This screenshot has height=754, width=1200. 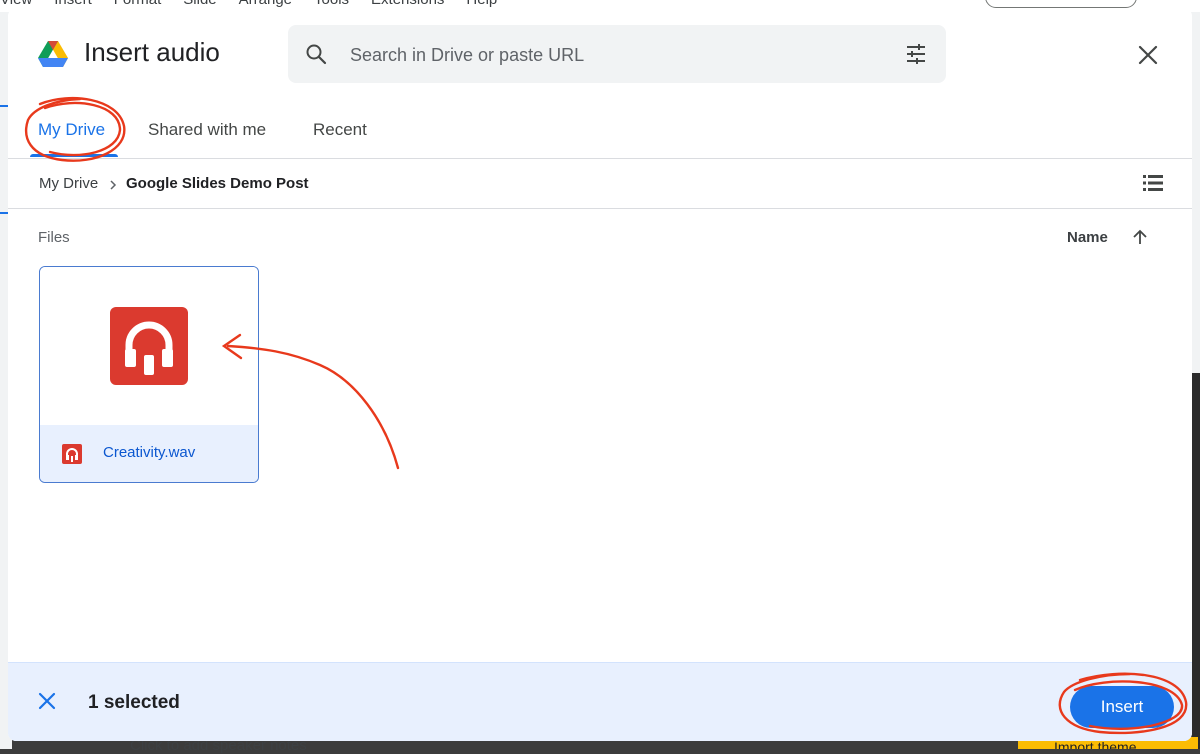 I want to click on breadcrumb-root: My Drive, so click(x=68, y=183).